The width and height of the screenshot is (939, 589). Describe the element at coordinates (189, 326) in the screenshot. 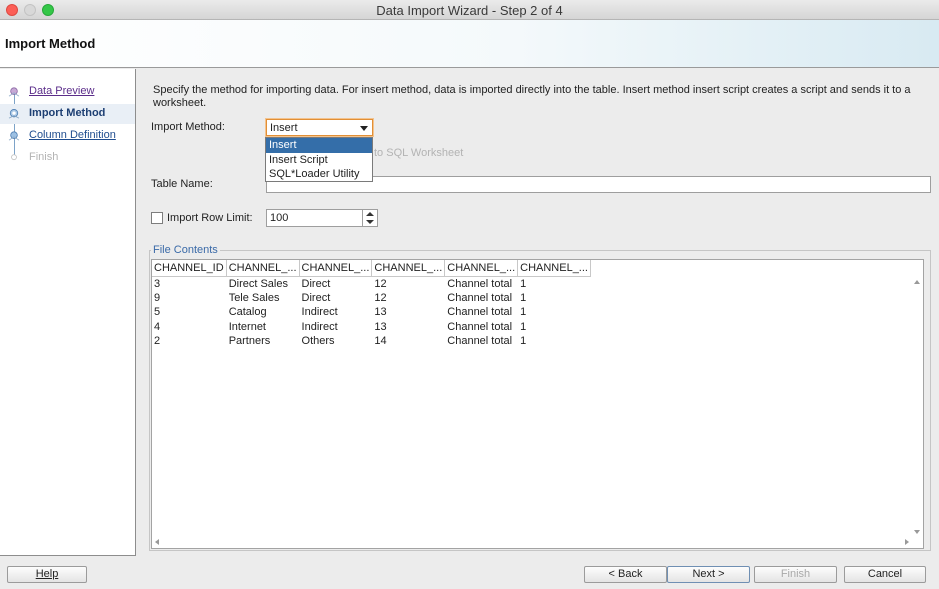

I see `table-cell: 4` at that location.